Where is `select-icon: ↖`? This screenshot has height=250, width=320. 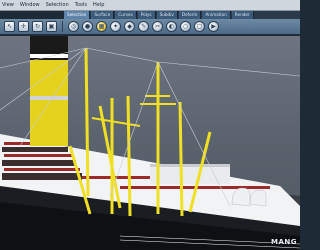 select-icon: ↖ is located at coordinates (9, 26).